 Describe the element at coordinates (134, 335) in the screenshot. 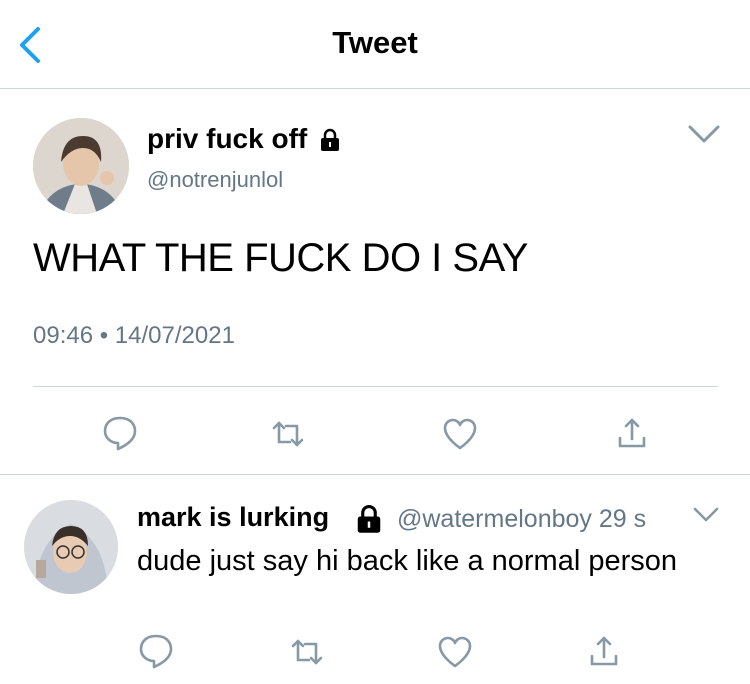

I see `tweet-timestamp: 09:46 • 14/07/2021` at that location.